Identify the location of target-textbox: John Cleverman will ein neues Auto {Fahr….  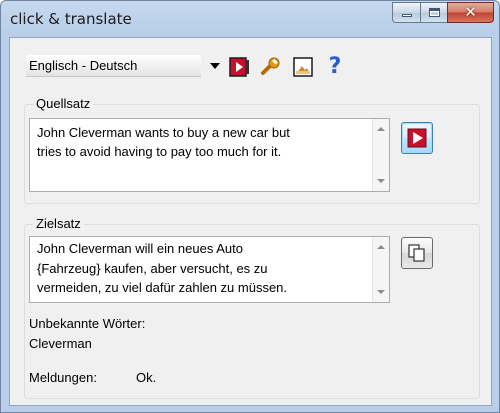
(209, 269).